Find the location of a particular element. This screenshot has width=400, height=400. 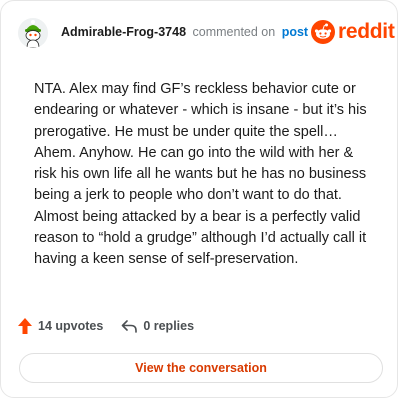

comment-header: Admirable-Frog-3748 commented on post is located at coordinates (184, 32).